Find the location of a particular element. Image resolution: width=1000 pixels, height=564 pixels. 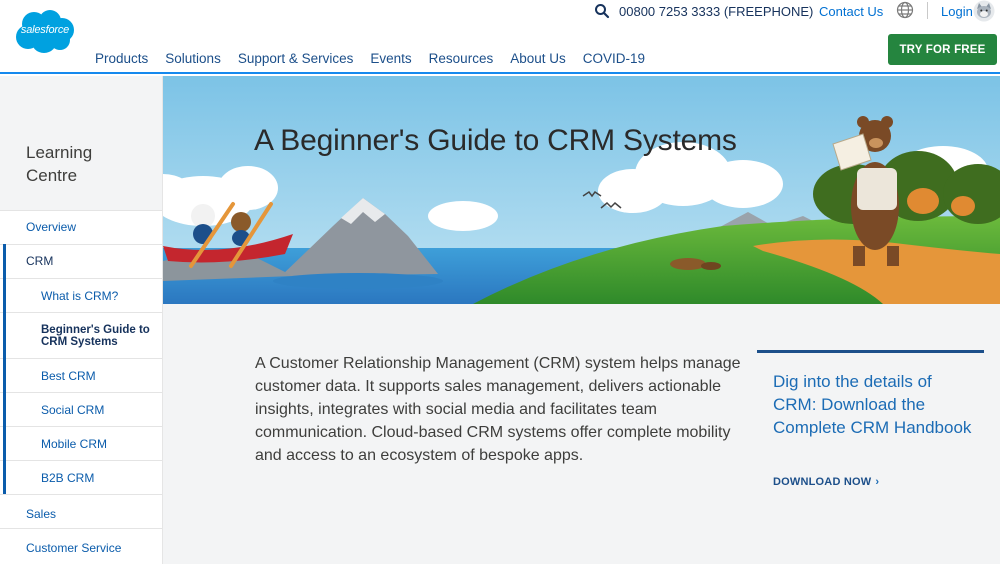

globe-icon is located at coordinates (905, 10).